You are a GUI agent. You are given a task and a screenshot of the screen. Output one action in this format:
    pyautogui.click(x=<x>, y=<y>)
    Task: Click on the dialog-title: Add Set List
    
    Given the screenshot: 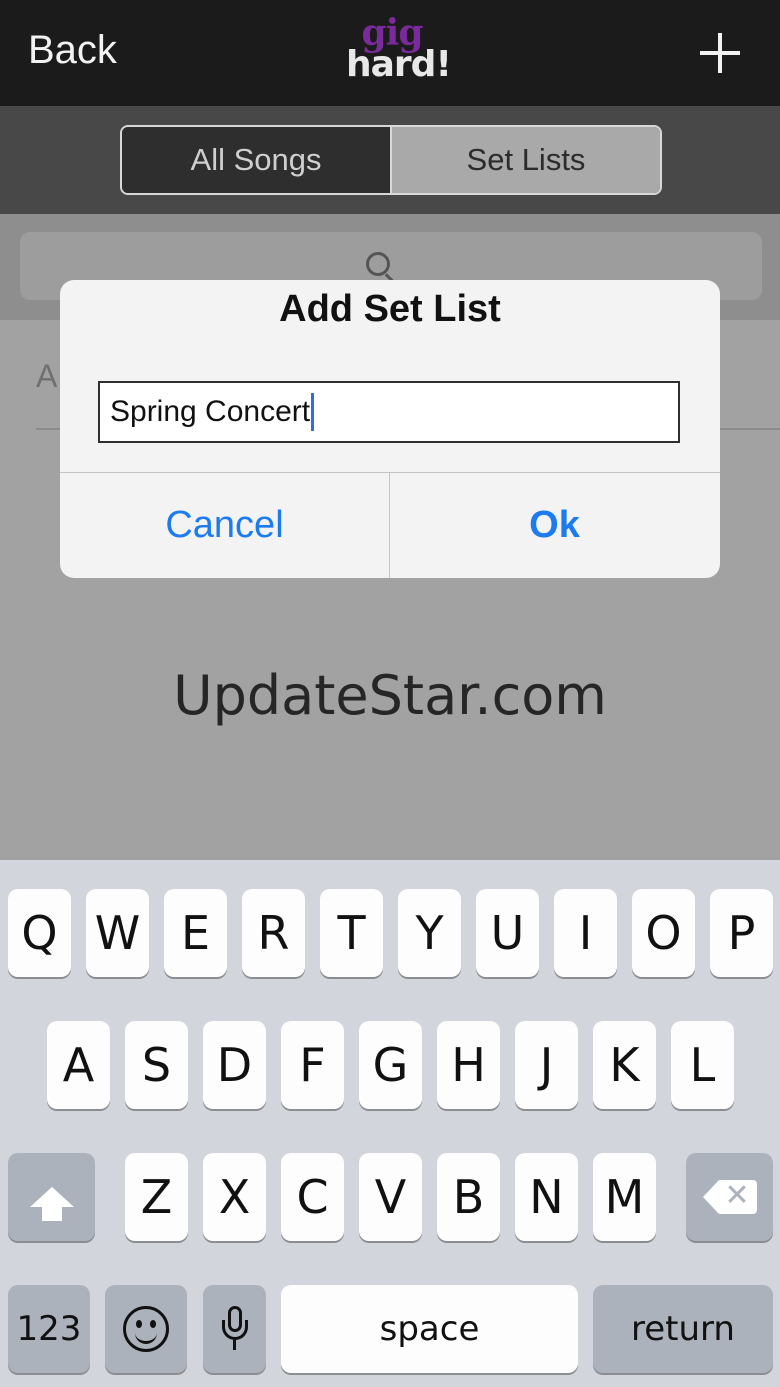 What is the action you would take?
    pyautogui.click(x=390, y=309)
    